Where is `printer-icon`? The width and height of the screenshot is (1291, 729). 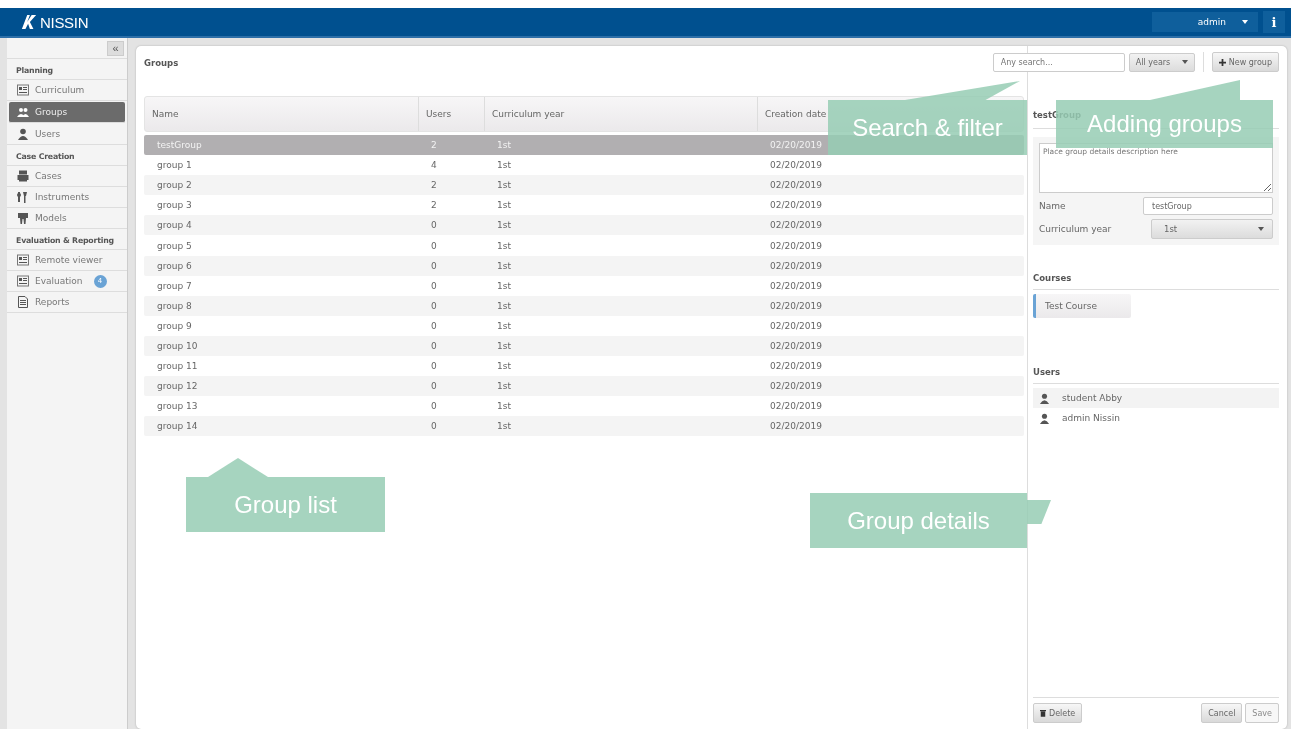
printer-icon is located at coordinates (23, 176).